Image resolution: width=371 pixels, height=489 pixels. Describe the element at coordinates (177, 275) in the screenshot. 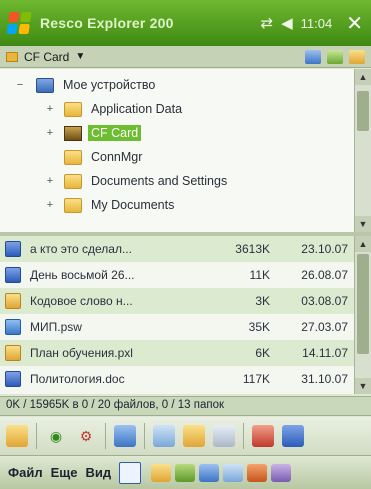

I see `file-row: День восьмой 26... 11K 26.08.07` at that location.